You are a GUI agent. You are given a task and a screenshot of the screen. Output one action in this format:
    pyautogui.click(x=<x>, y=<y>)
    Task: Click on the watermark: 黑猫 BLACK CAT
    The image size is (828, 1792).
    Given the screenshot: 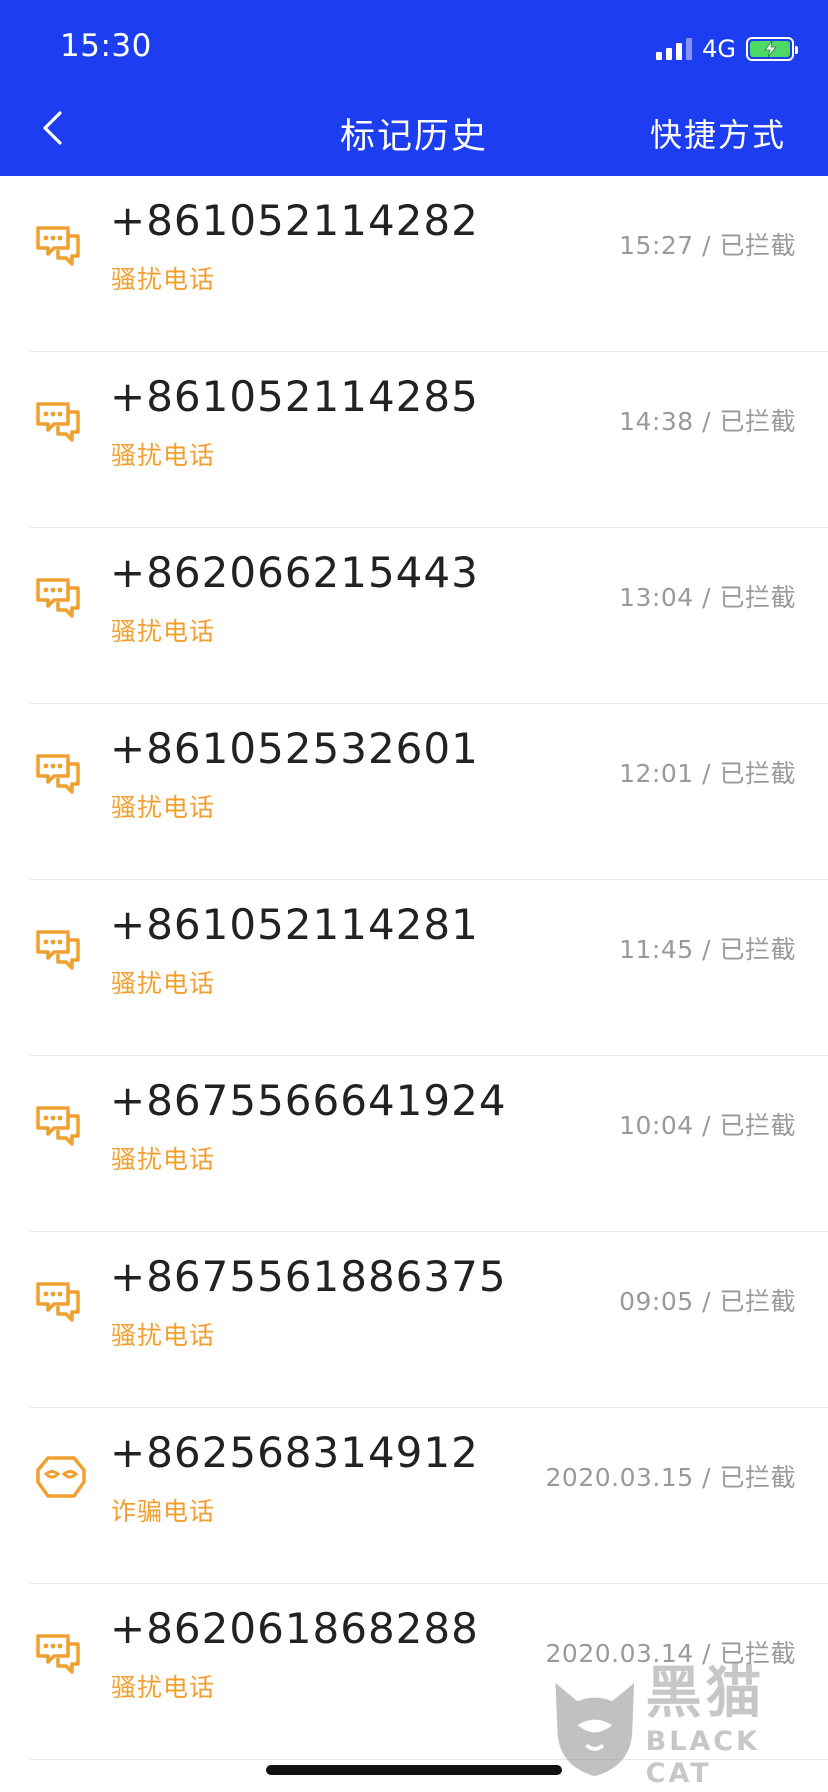 What is the action you would take?
    pyautogui.click(x=686, y=1725)
    